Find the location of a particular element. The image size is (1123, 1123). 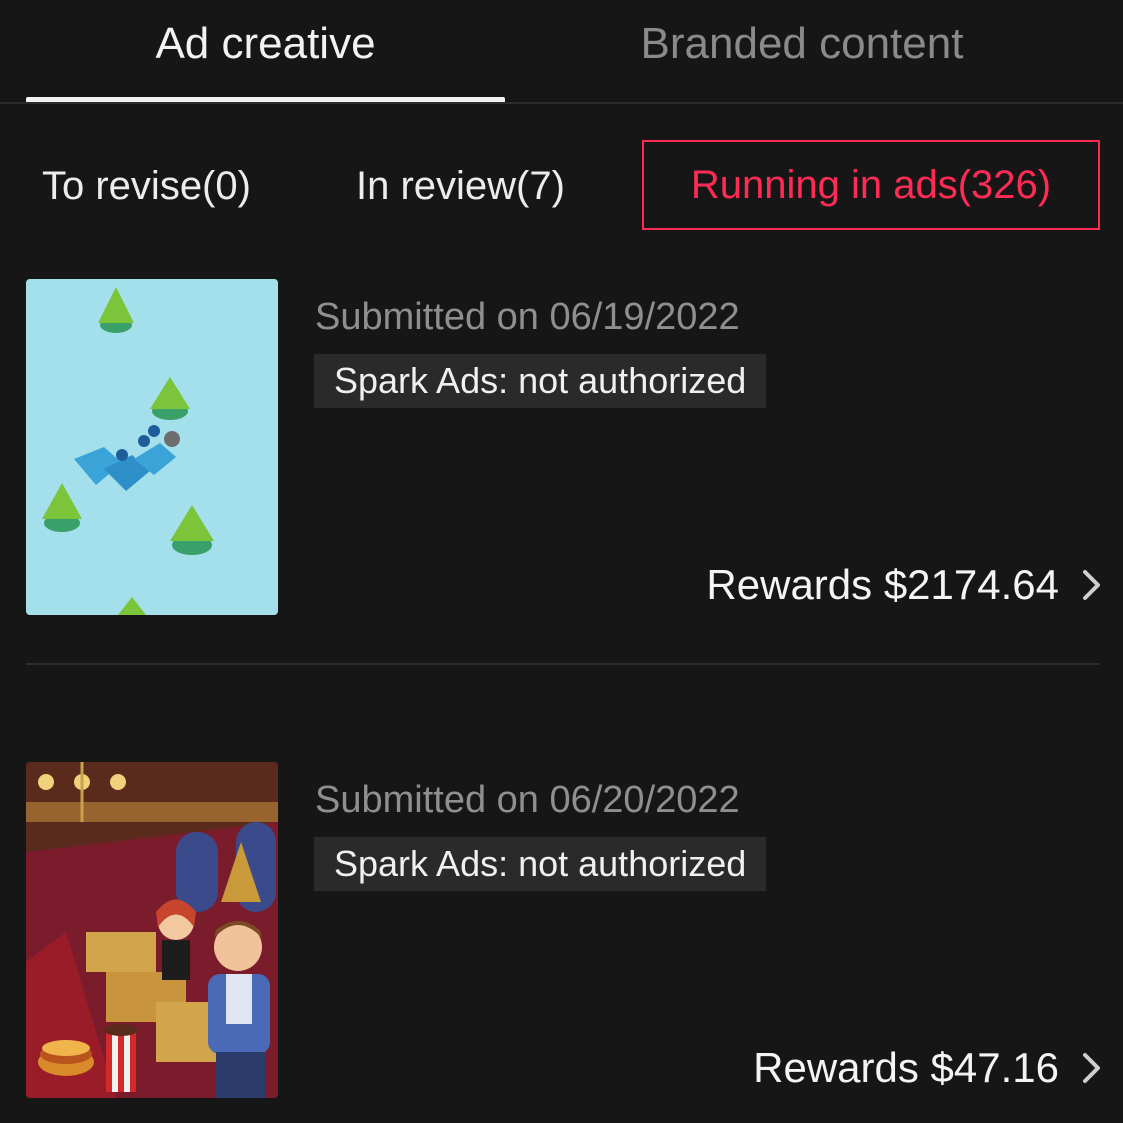

rewards-link: Rewards $47.16 is located at coordinates (928, 1068).